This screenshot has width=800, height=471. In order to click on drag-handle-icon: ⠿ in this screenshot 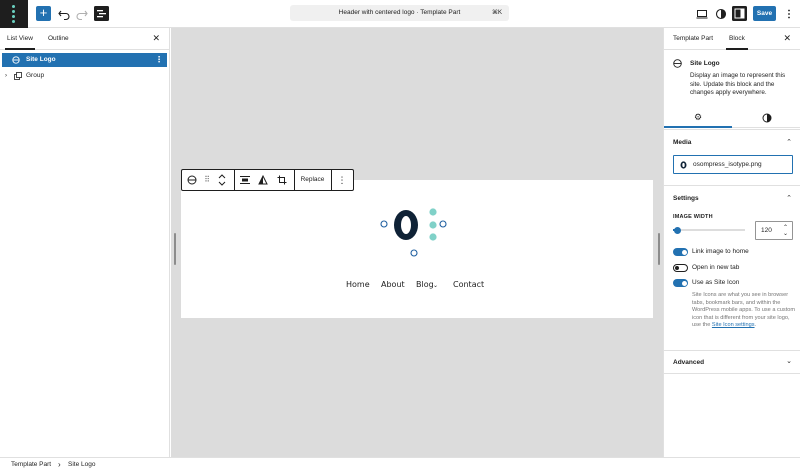, I will do `click(207, 180)`.